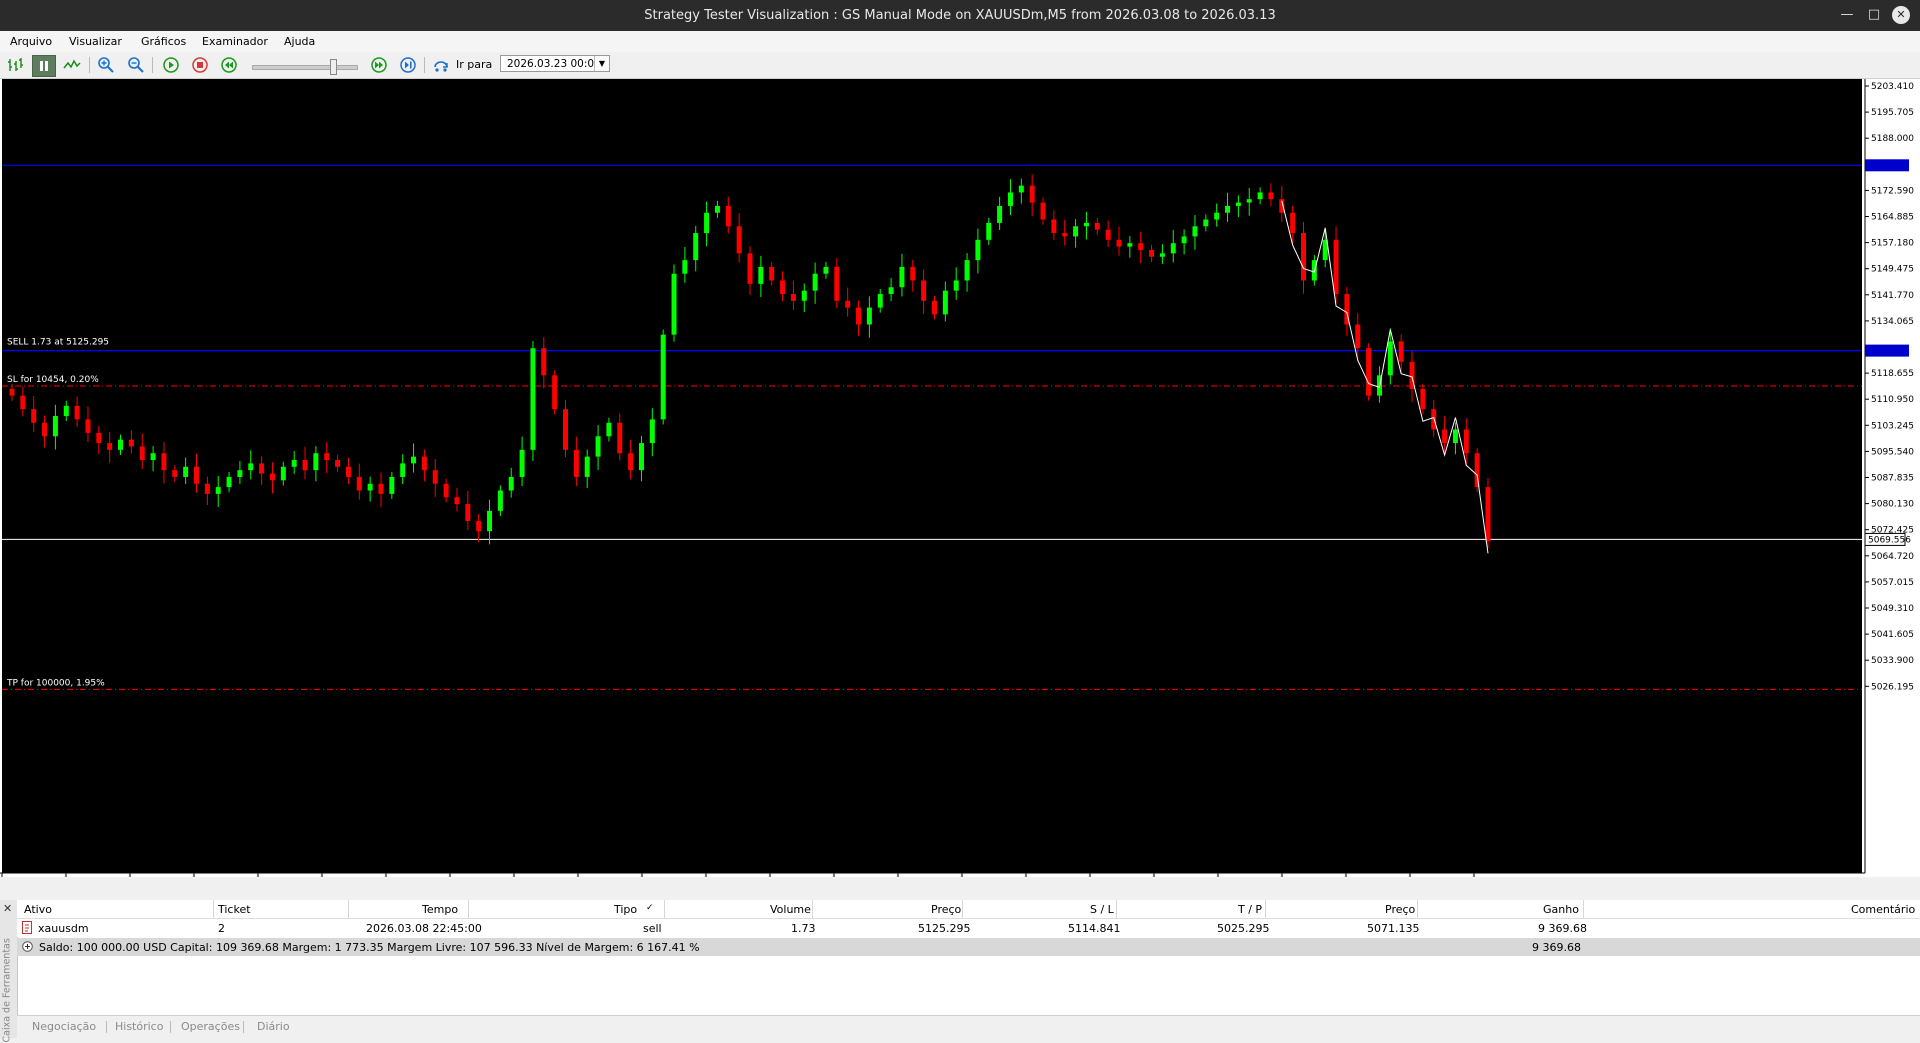 The height and width of the screenshot is (1043, 1920). Describe the element at coordinates (1892, 374) in the screenshot. I see `price-label: 5118.655` at that location.